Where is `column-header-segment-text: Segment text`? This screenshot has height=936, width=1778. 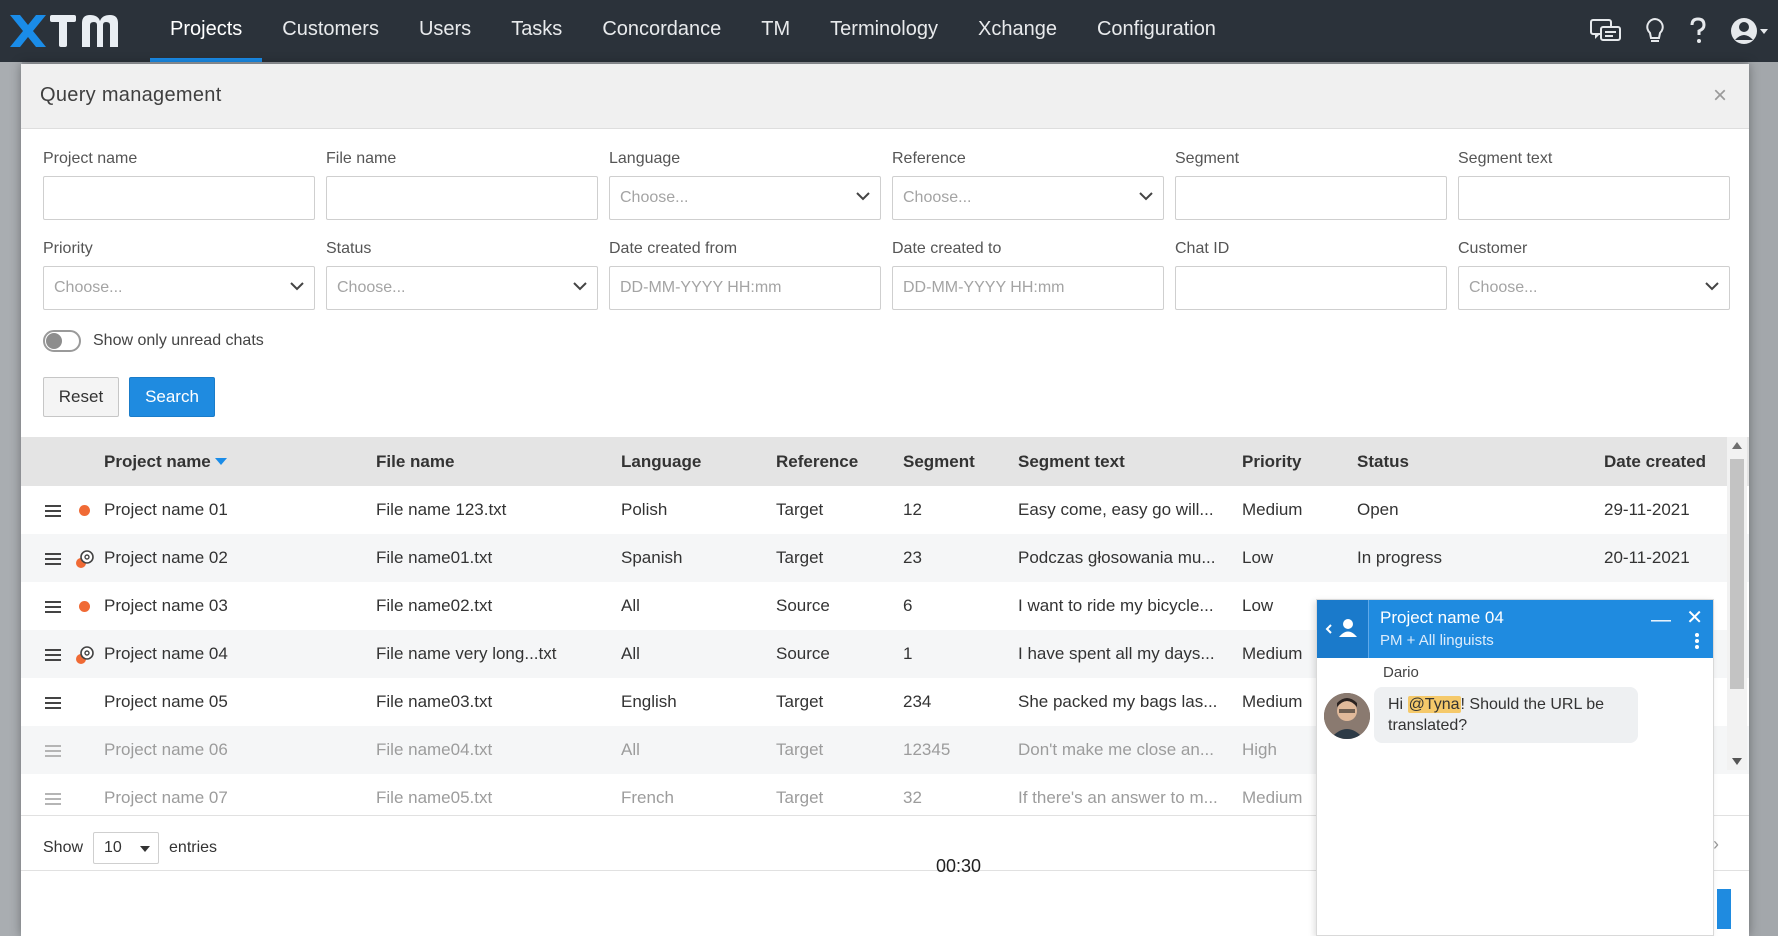
column-header-segment-text: Segment text is located at coordinates (1071, 462).